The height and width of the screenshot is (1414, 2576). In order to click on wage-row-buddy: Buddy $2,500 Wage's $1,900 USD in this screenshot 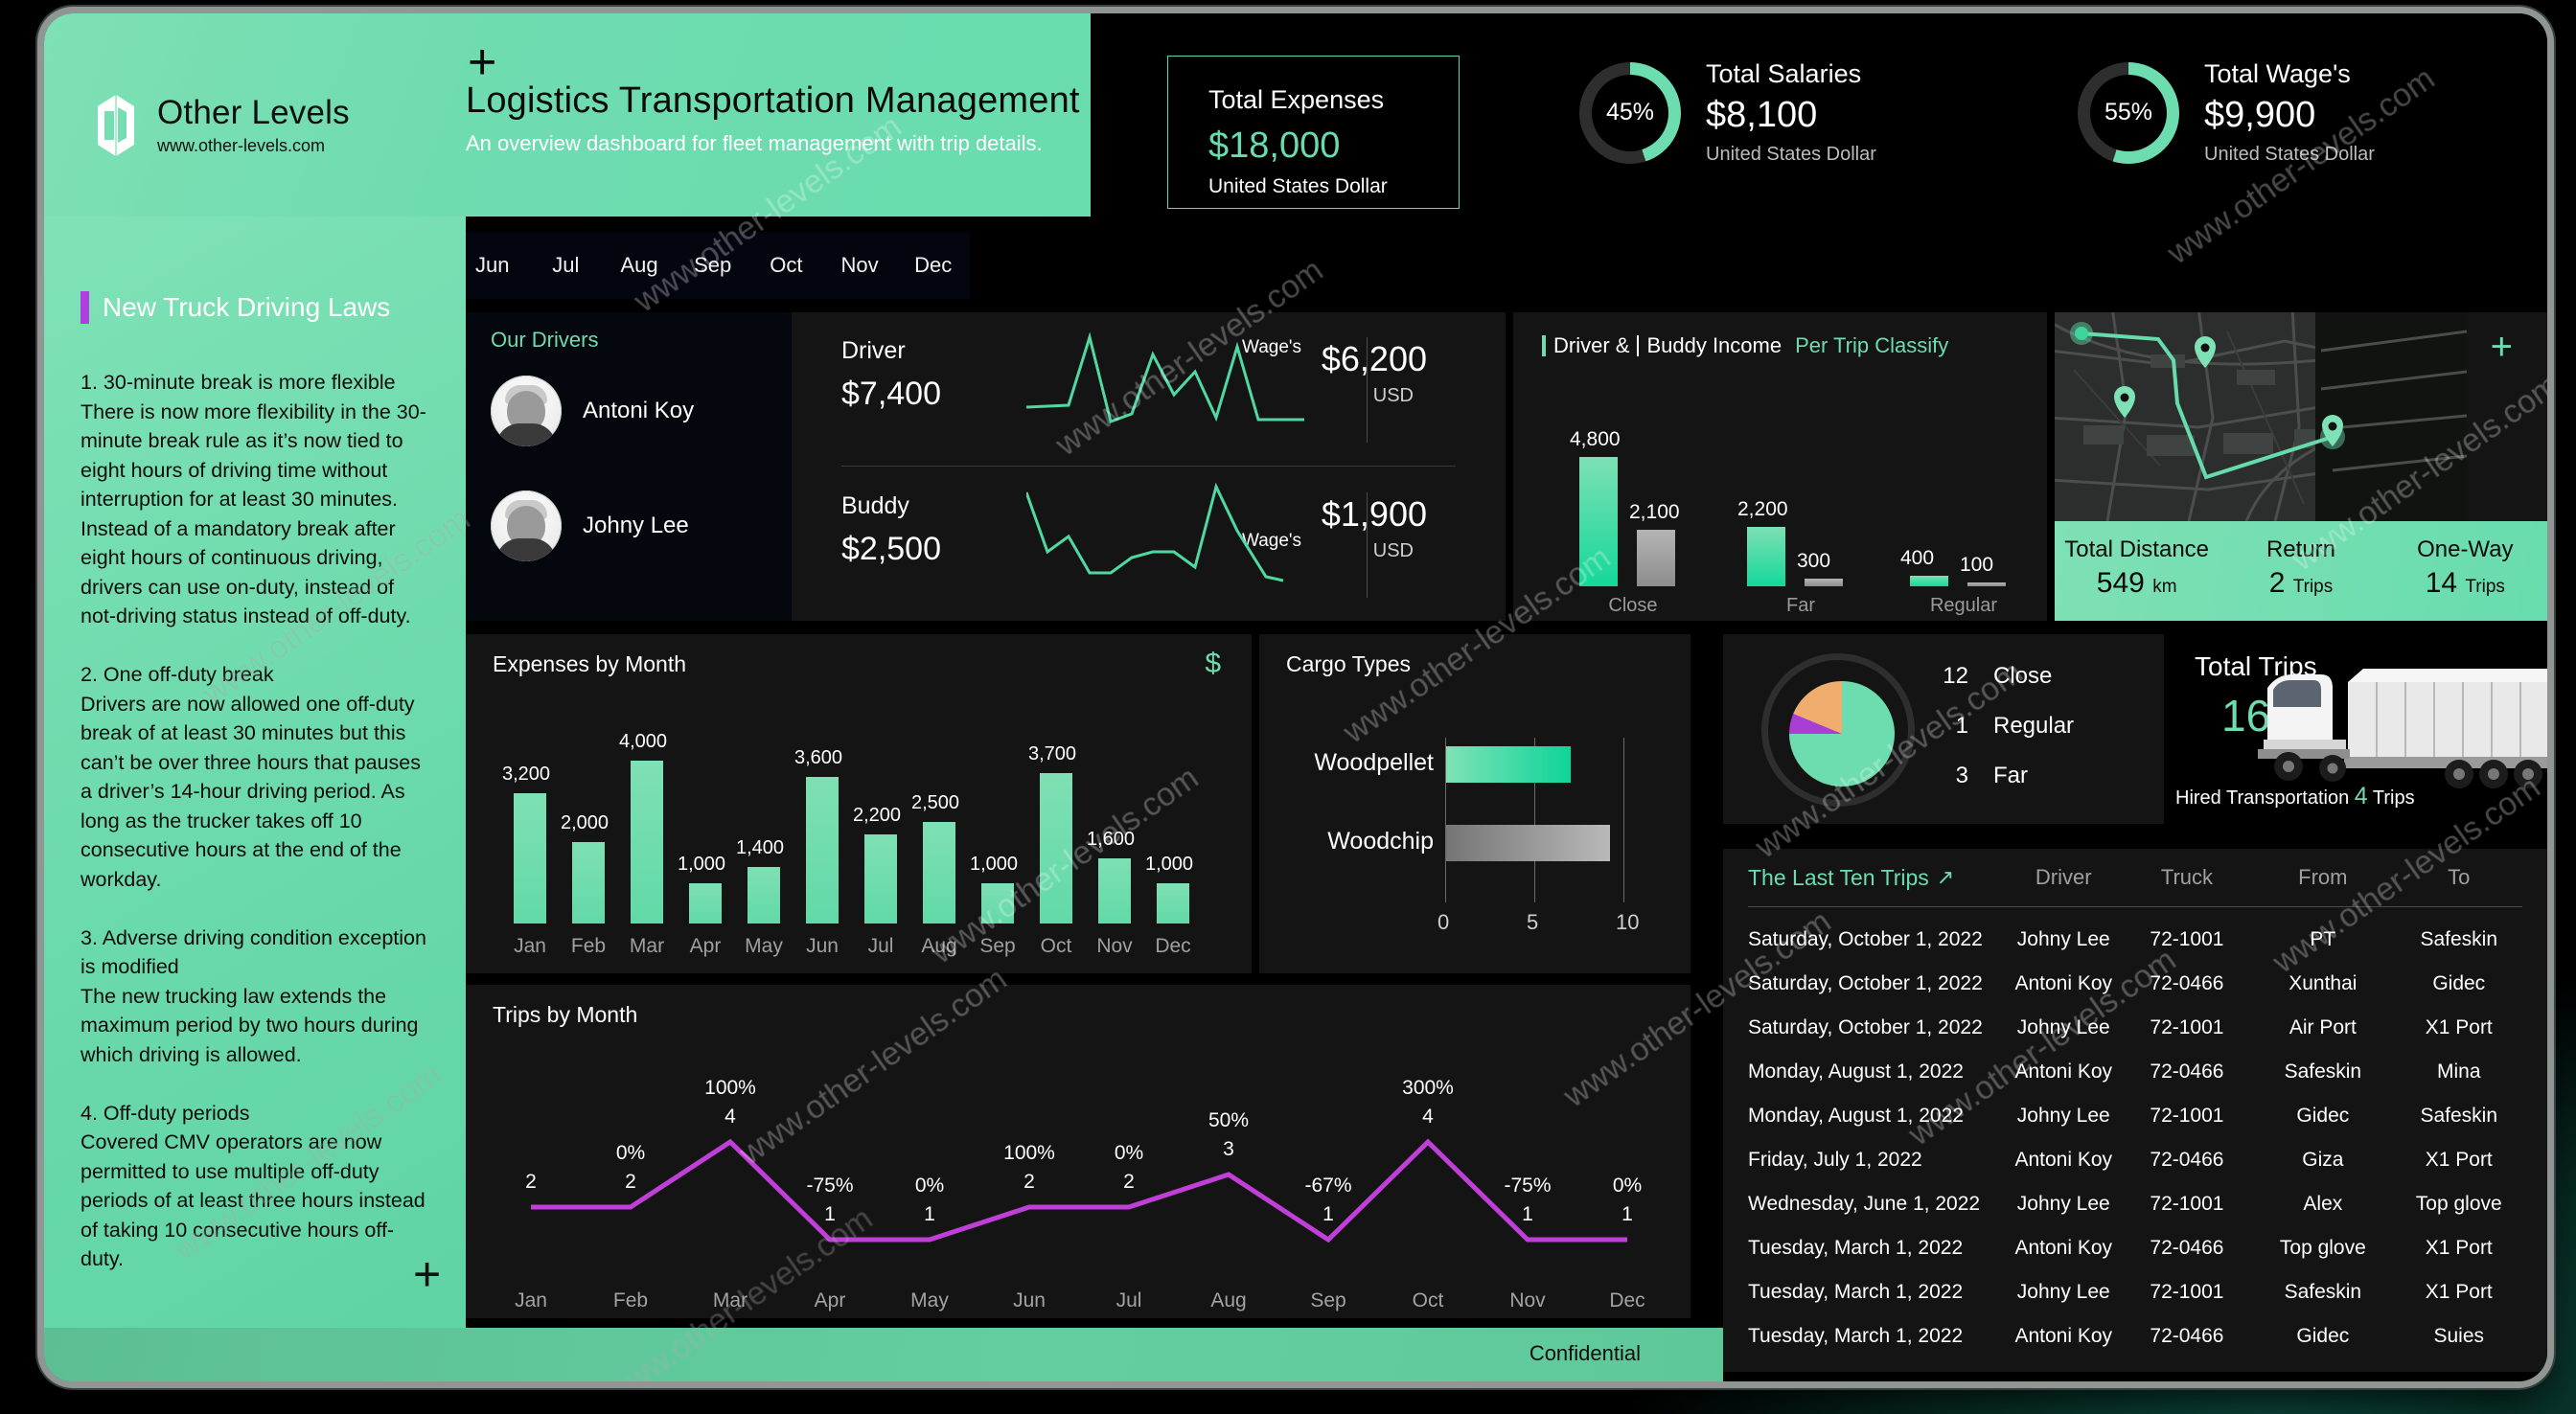, I will do `click(1149, 545)`.